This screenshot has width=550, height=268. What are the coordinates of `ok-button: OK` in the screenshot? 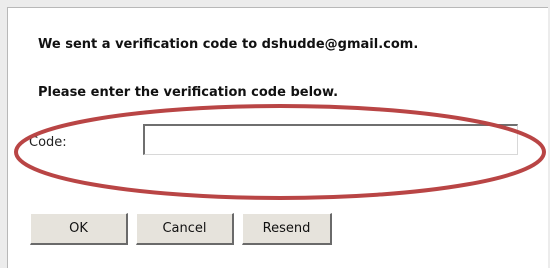 It's located at (79, 229).